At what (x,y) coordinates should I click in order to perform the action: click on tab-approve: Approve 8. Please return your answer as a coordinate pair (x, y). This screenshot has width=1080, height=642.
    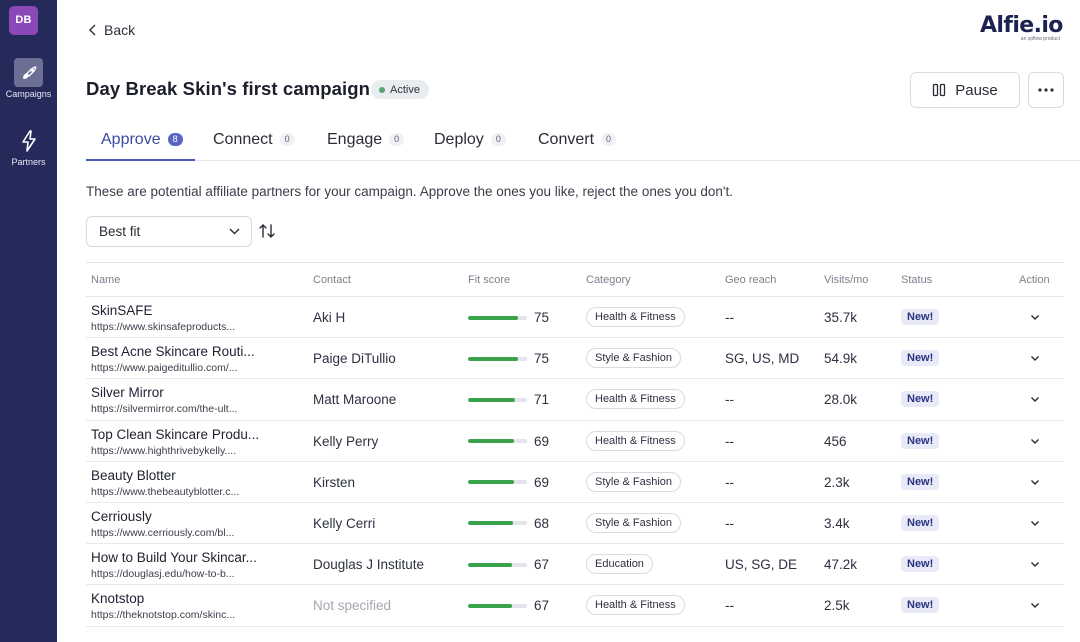
    Looking at the image, I should click on (142, 139).